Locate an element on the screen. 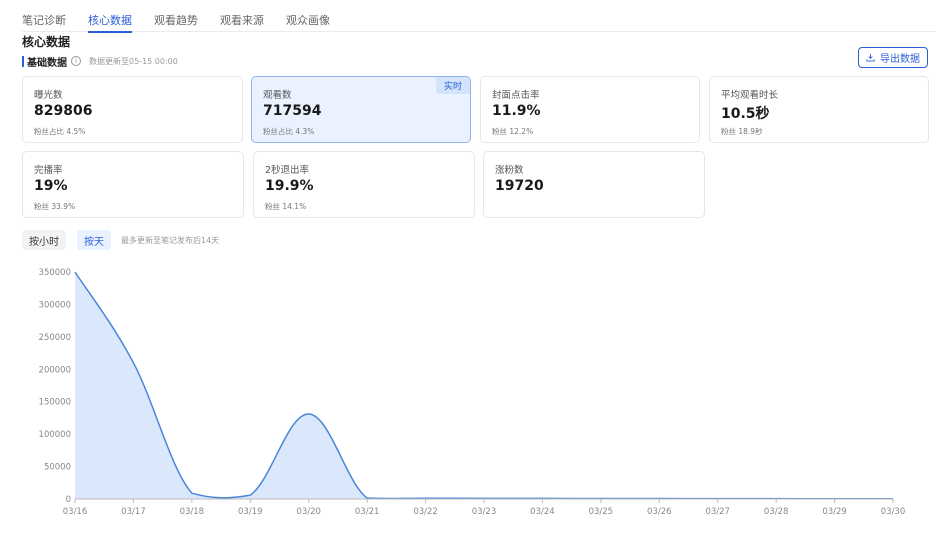 The height and width of the screenshot is (538, 950). metric-value: 19720 is located at coordinates (519, 186).